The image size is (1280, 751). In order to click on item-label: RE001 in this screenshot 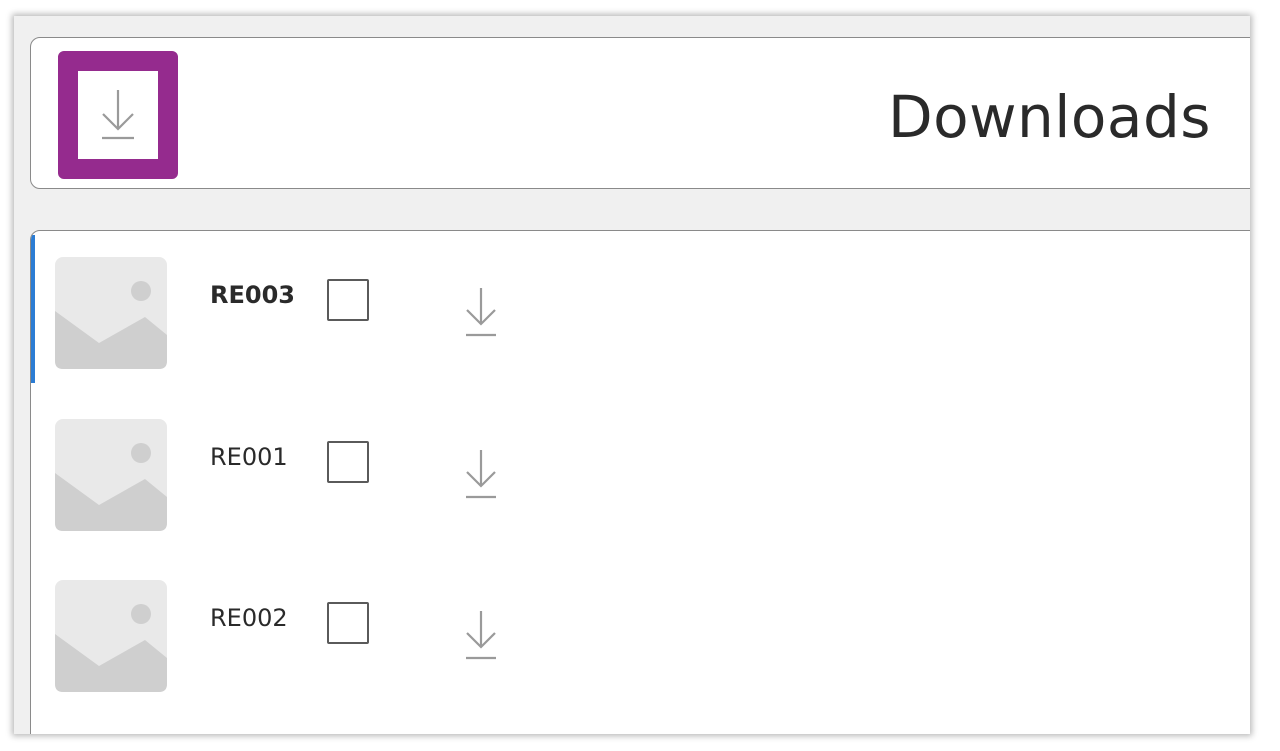, I will do `click(249, 457)`.